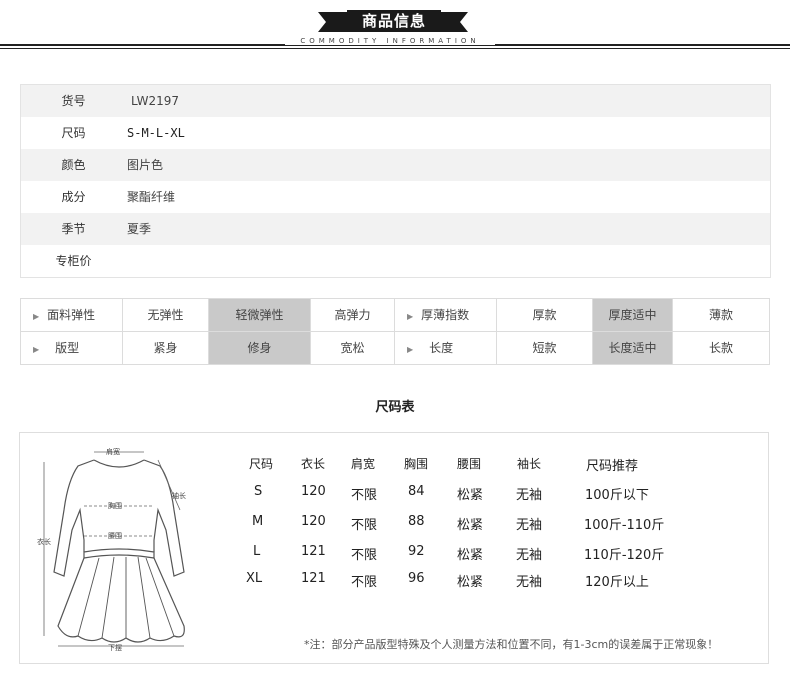  I want to click on attribute-label: ▶ 版型, so click(72, 348).